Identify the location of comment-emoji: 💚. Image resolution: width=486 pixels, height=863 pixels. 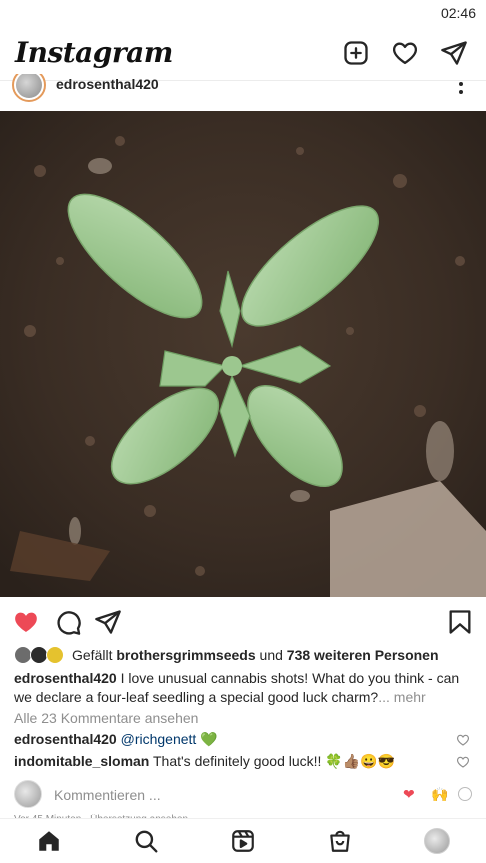
(209, 739).